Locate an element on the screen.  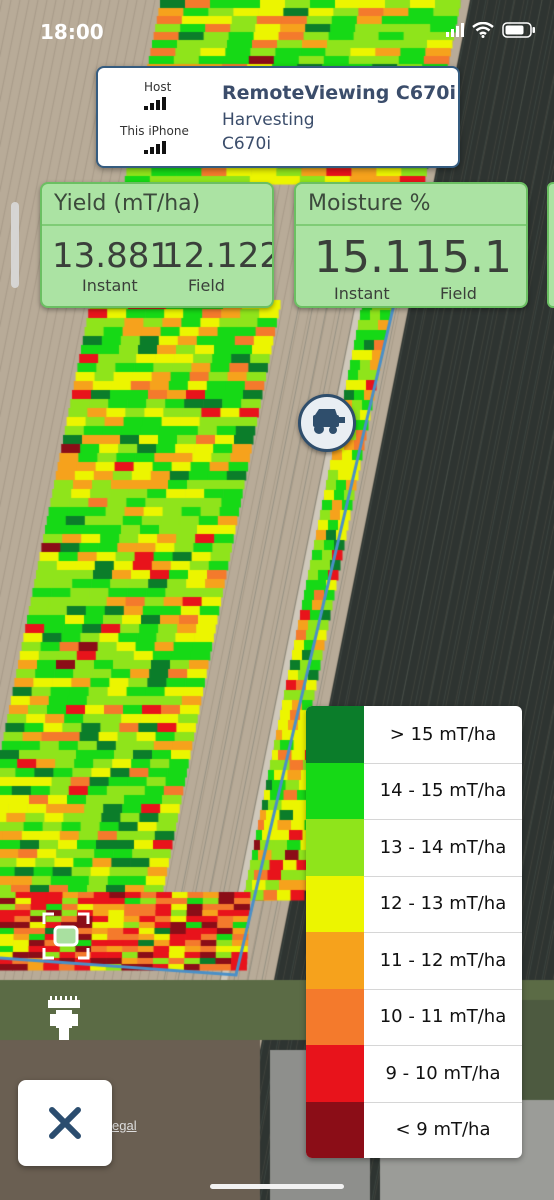
moisture-card: Moisture % 15.1 15.1 Instant Field is located at coordinates (411, 245).